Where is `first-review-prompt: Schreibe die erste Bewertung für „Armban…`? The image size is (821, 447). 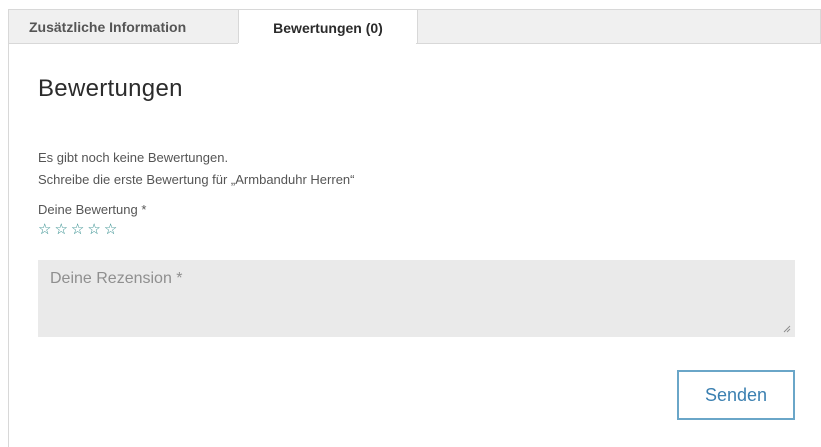
first-review-prompt: Schreibe die erste Bewertung für „Armban… is located at coordinates (196, 179).